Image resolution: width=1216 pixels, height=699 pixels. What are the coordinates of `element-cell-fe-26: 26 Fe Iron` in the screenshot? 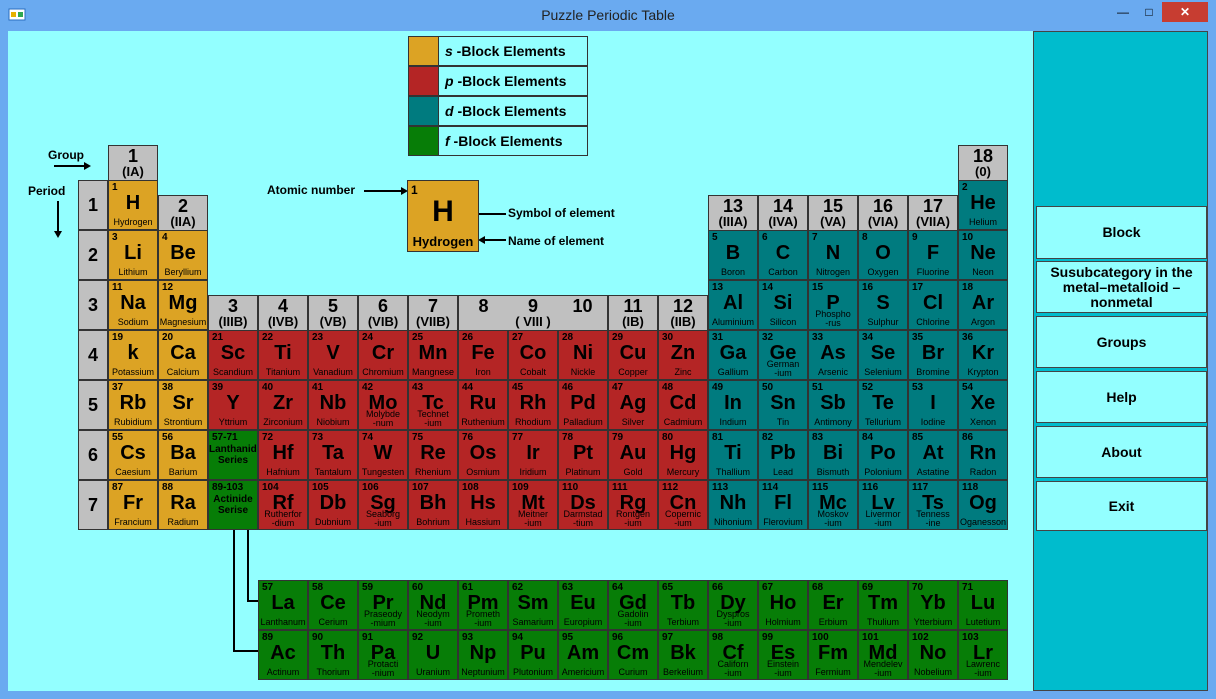 It's located at (483, 355).